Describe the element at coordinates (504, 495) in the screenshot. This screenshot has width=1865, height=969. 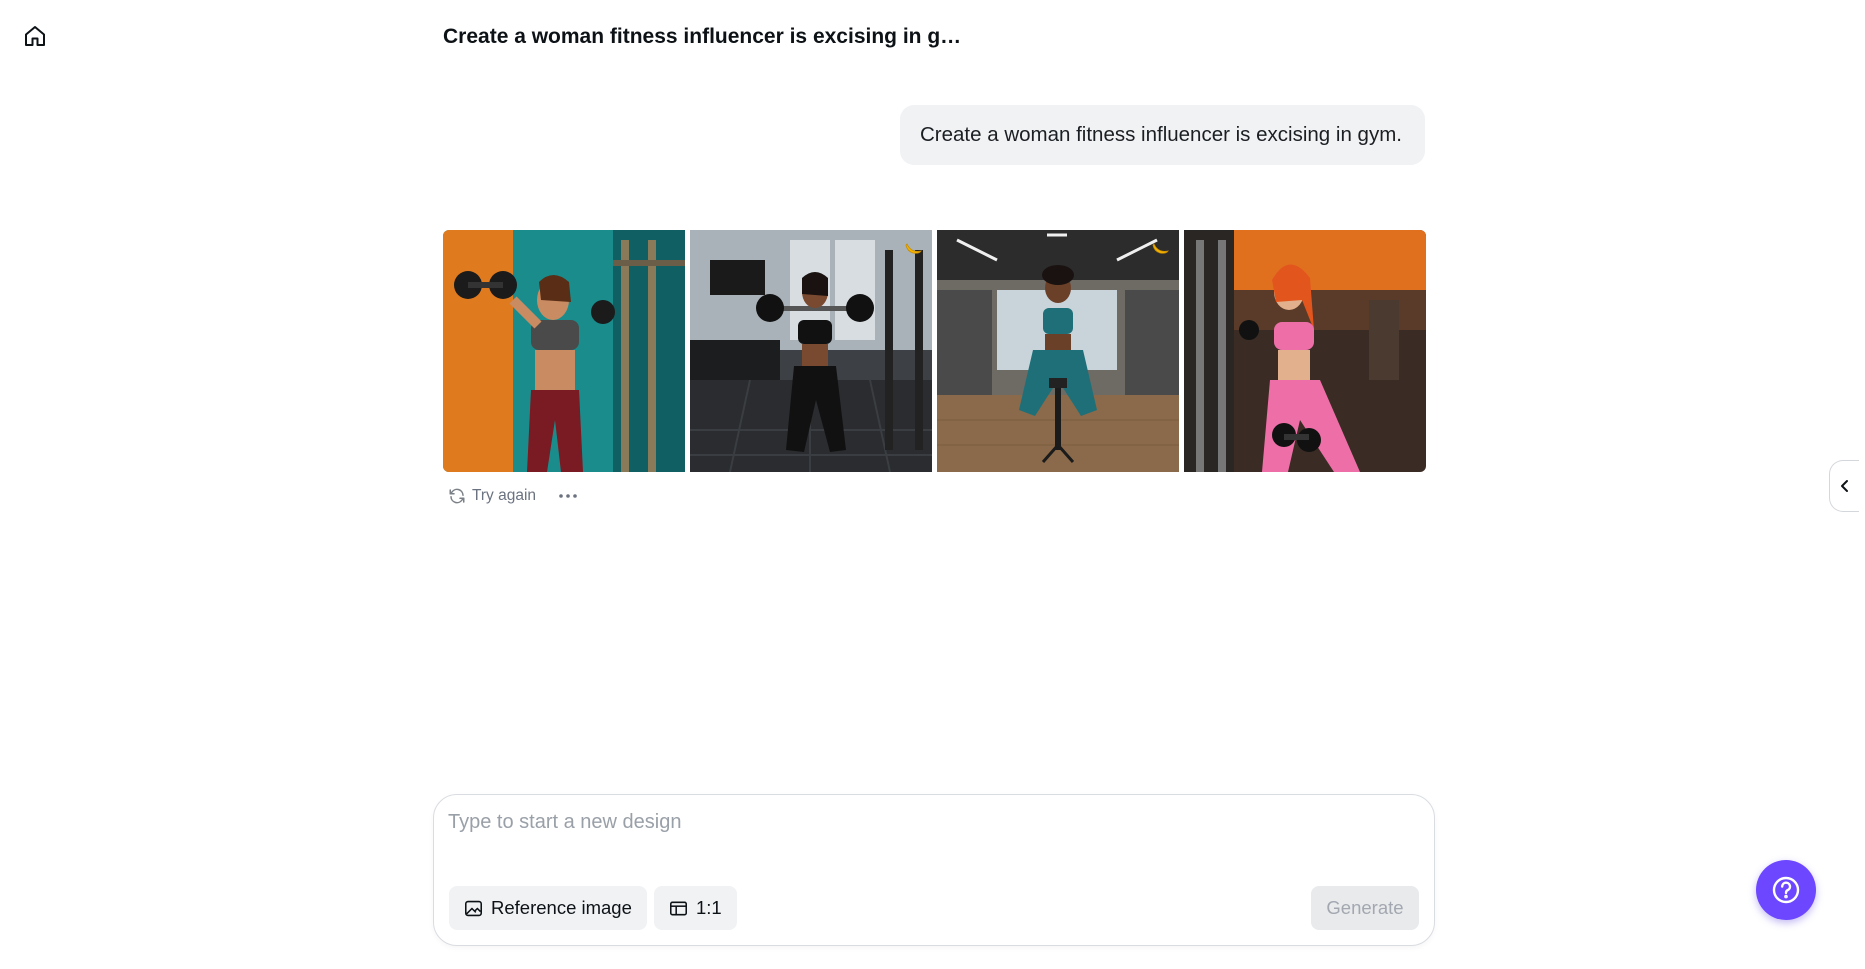
I see `try-again-label: Try again` at that location.